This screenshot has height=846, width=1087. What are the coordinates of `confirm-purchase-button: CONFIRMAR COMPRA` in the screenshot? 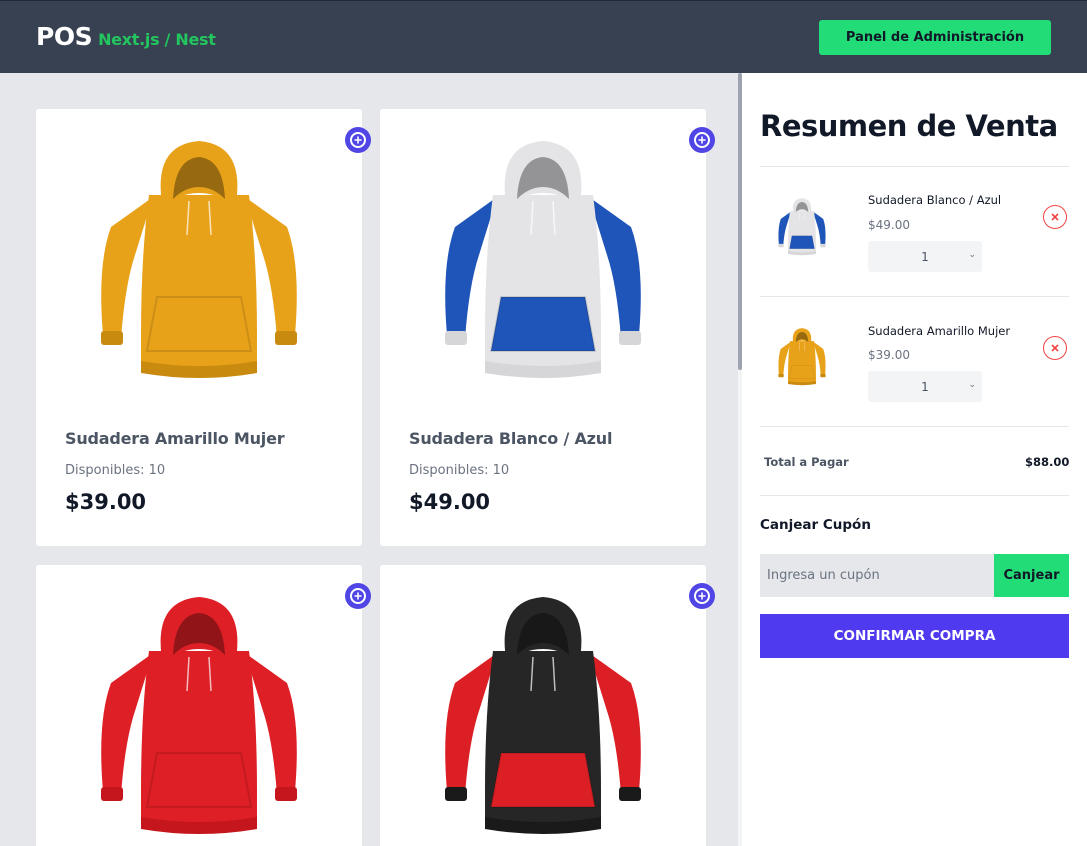 It's located at (914, 636).